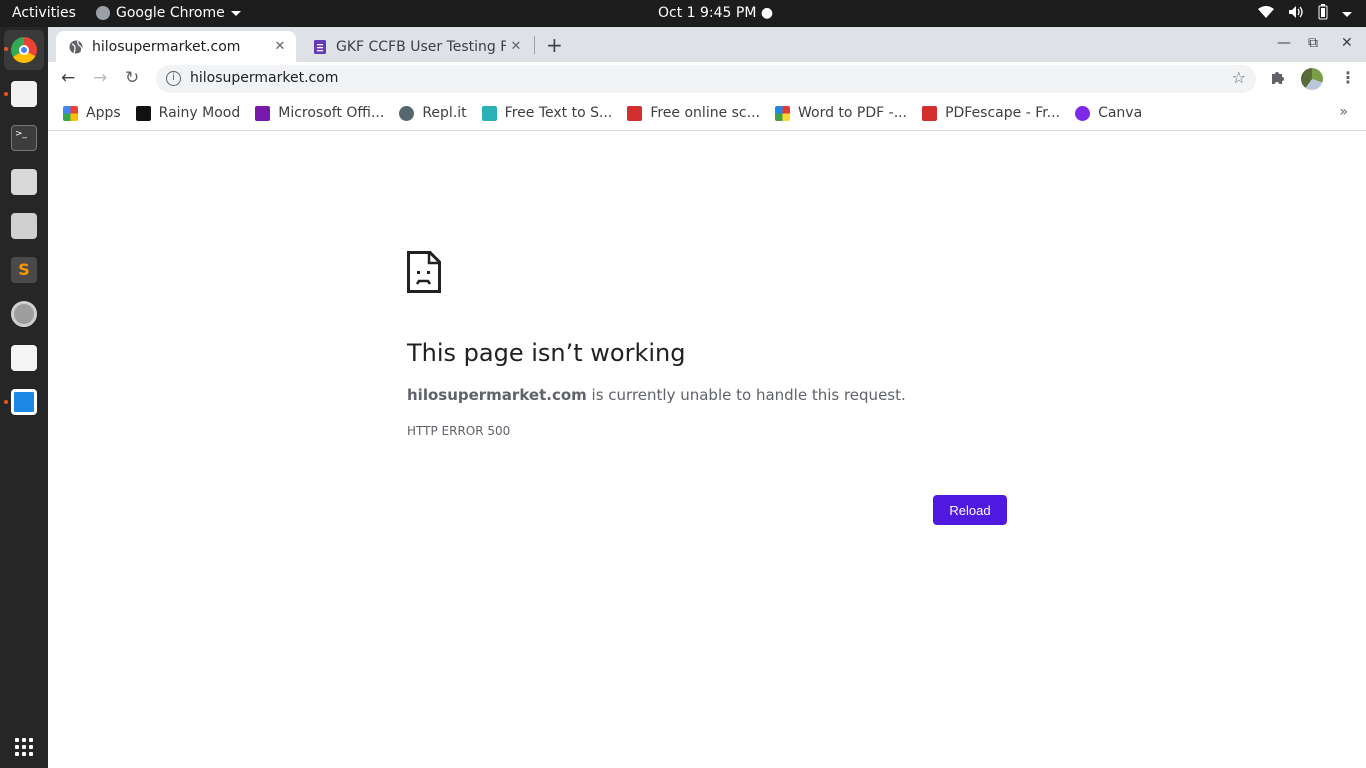  I want to click on bookmark-rainy-mood: Rainy Mood, so click(188, 113).